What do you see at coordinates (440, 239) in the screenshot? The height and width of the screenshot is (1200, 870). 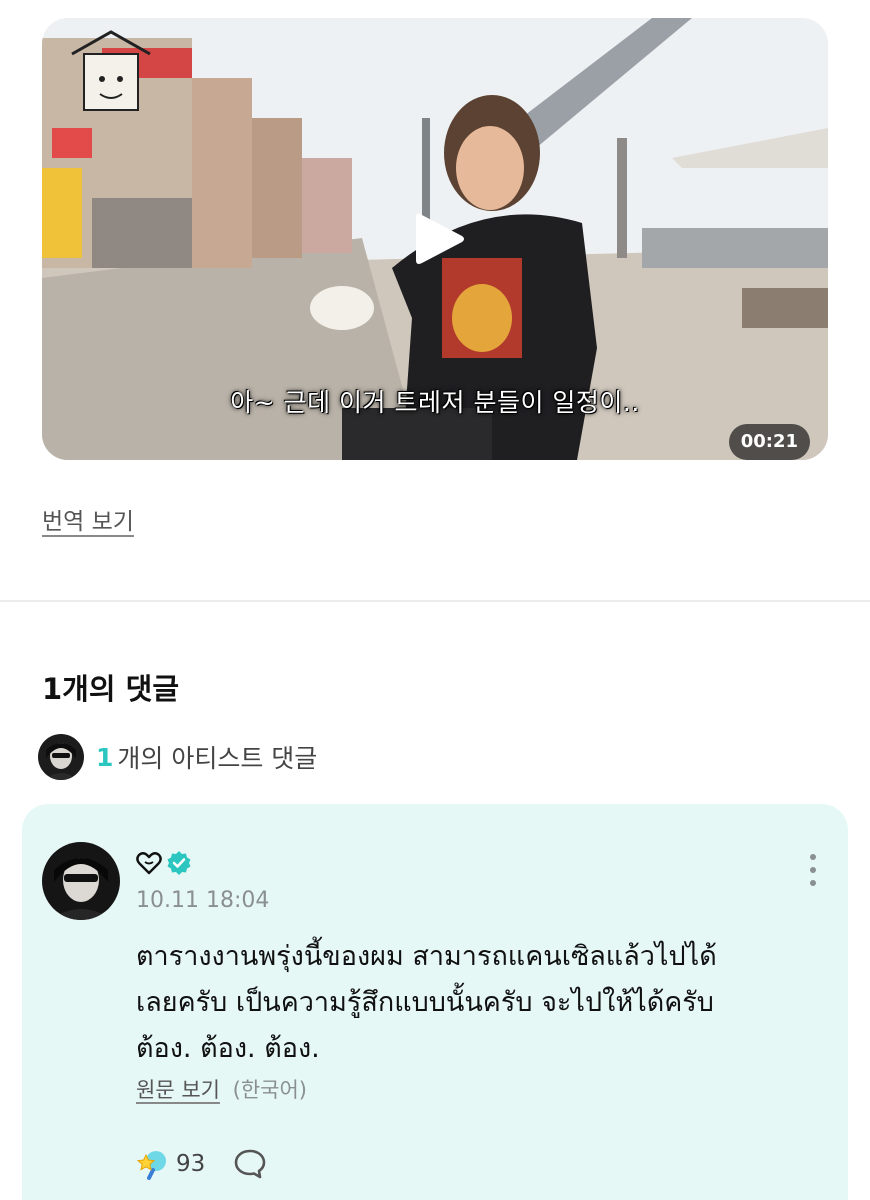 I see `play-icon` at bounding box center [440, 239].